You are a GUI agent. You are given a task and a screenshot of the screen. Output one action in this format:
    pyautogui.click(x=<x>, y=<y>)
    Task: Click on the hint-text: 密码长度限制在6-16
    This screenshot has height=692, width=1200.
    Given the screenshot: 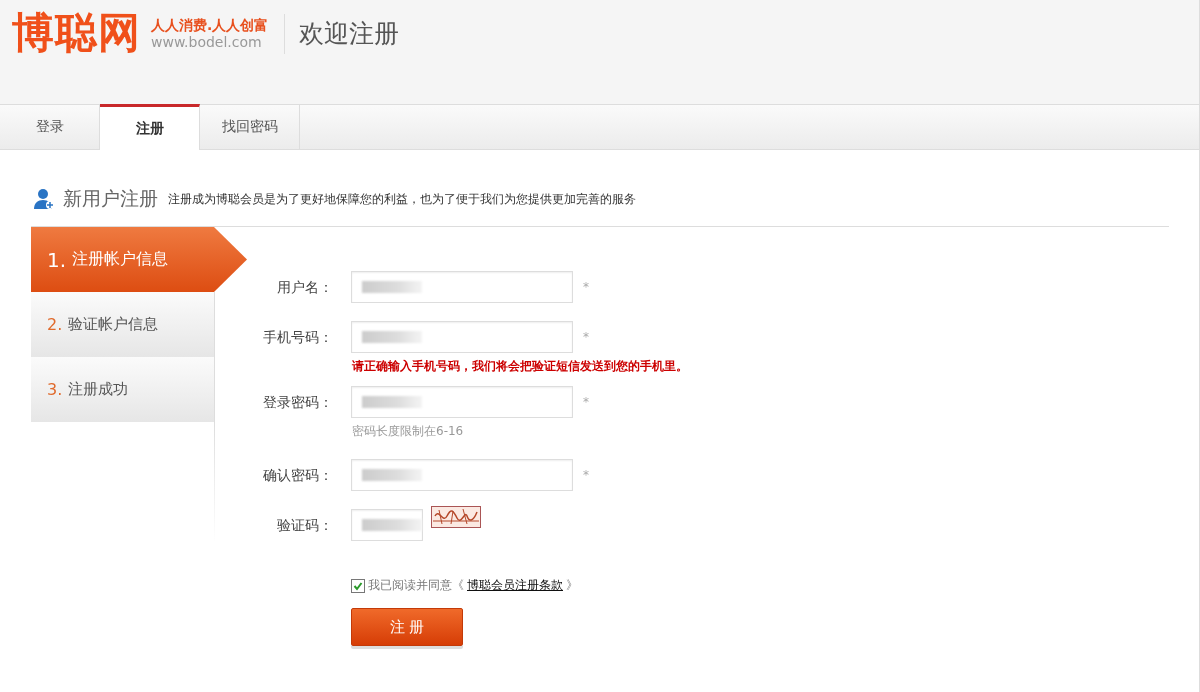 What is the action you would take?
    pyautogui.click(x=408, y=431)
    